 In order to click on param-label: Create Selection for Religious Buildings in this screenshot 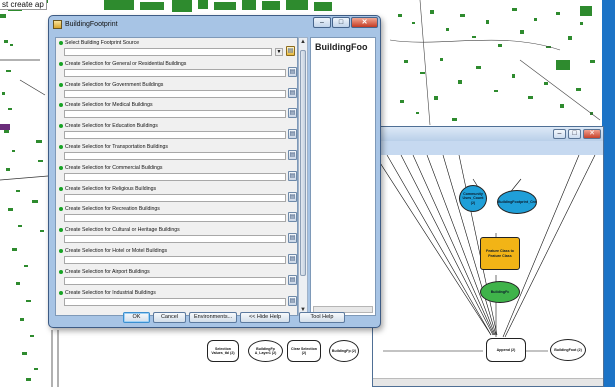, I will do `click(111, 188)`.